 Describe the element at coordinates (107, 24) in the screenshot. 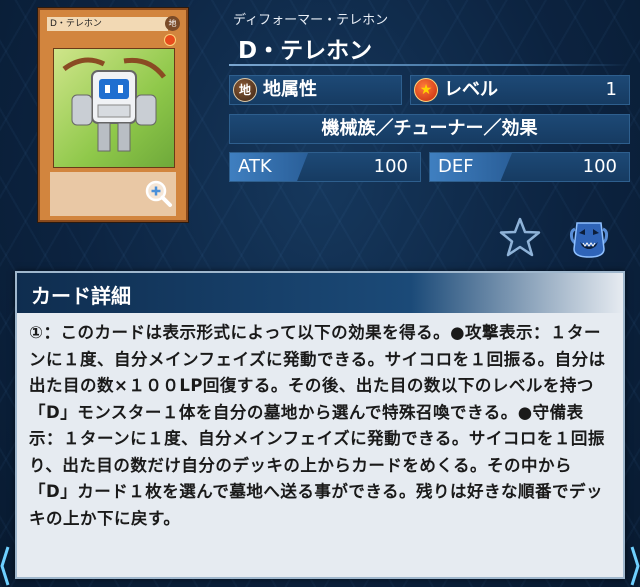

I see `thumbnail-card-name: D・テレホン` at that location.